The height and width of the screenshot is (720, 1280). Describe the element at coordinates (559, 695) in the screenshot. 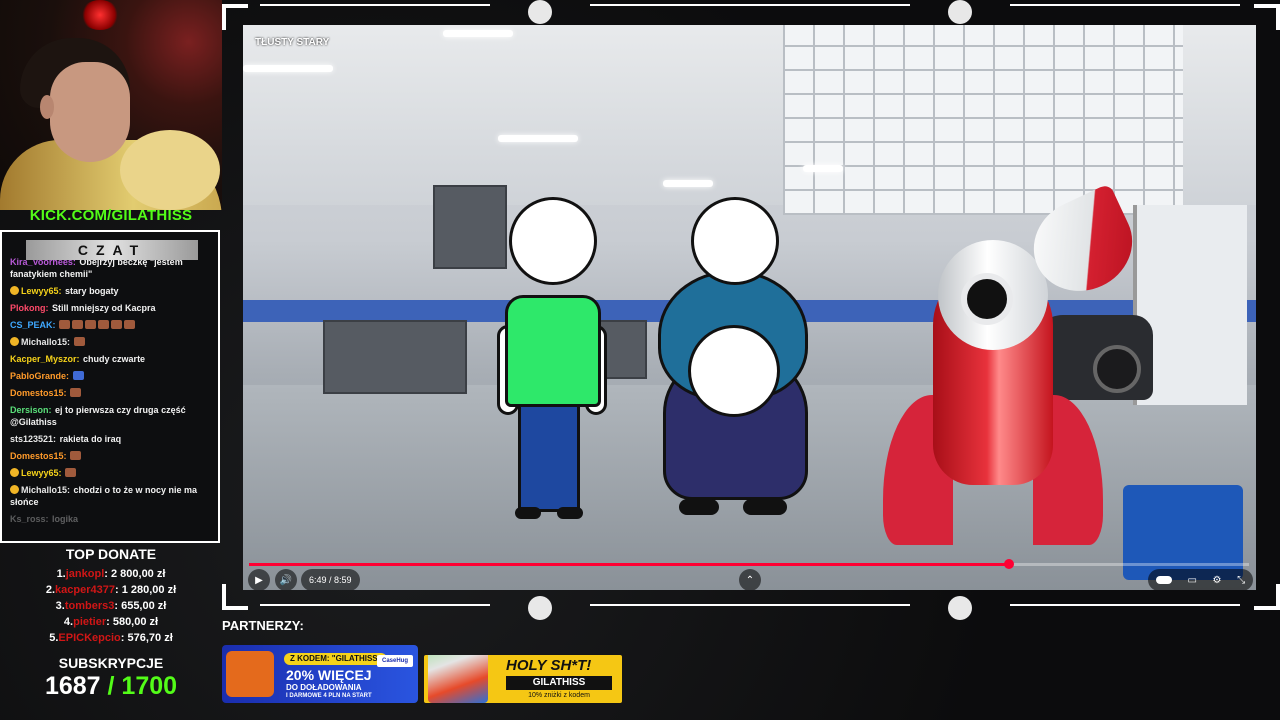

I see `ad2-note: 10% zniżki z kodem` at that location.